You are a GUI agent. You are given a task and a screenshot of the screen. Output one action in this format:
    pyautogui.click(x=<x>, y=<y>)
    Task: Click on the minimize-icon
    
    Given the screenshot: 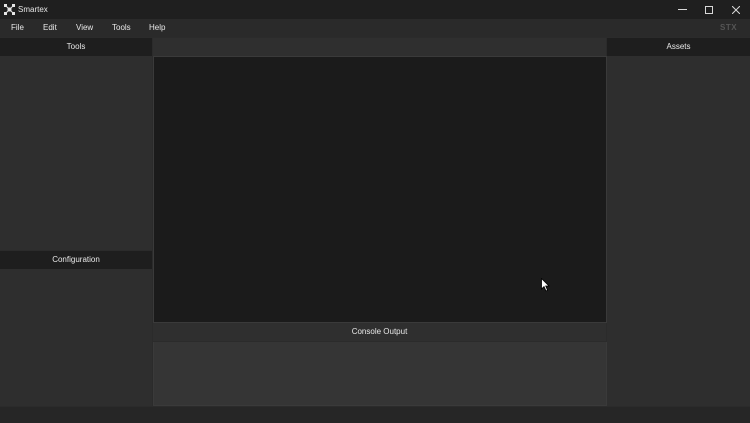 What is the action you would take?
    pyautogui.click(x=682, y=9)
    